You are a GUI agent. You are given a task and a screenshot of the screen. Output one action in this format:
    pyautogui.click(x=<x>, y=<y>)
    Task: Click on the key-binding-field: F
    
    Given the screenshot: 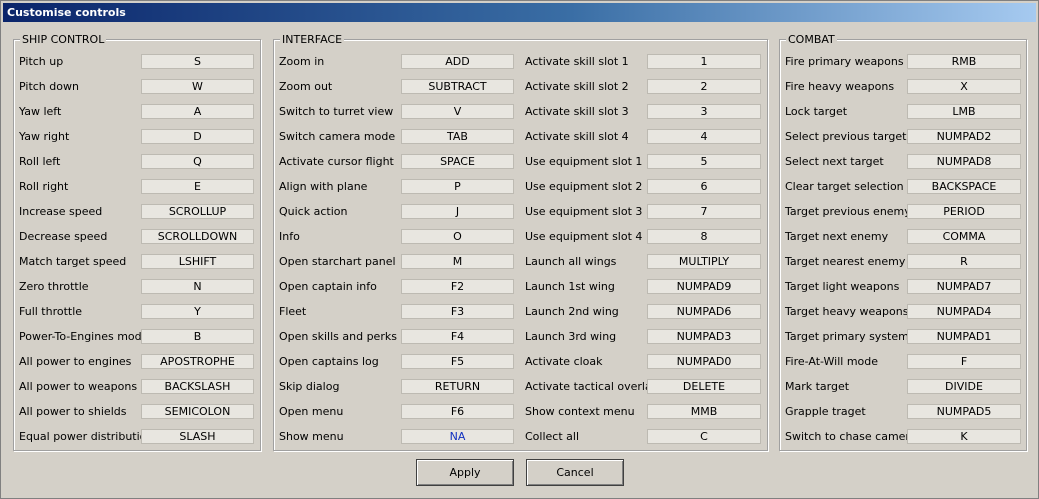 What is the action you would take?
    pyautogui.click(x=964, y=361)
    